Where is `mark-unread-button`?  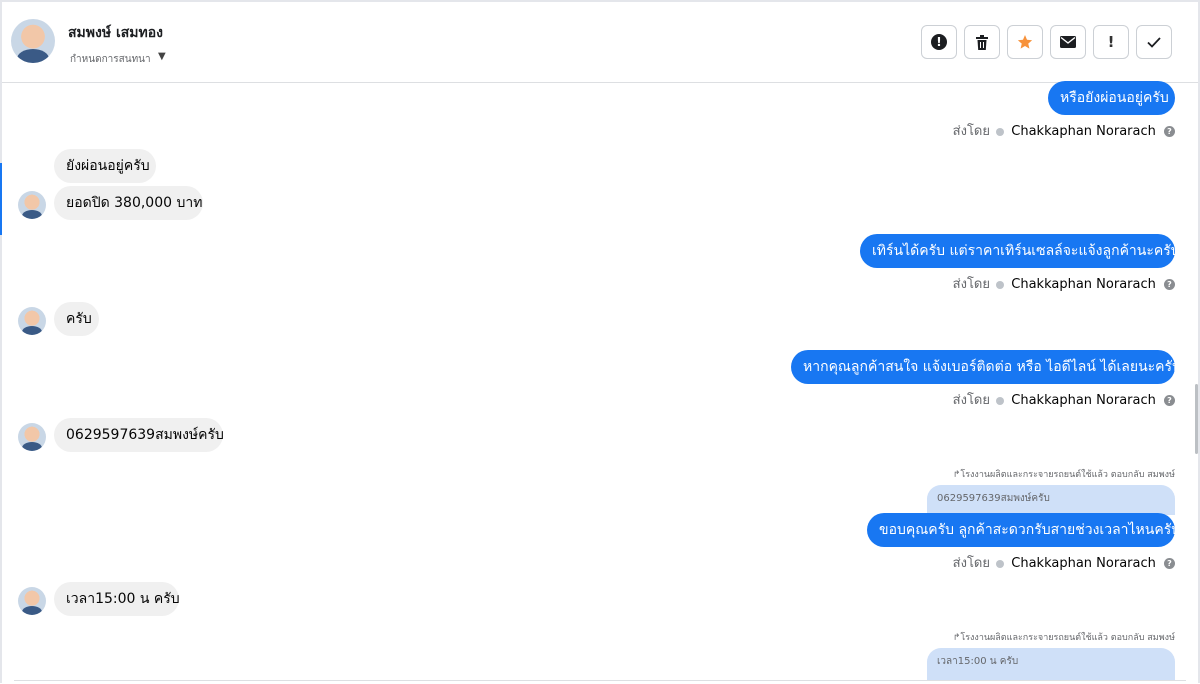 mark-unread-button is located at coordinates (1068, 42).